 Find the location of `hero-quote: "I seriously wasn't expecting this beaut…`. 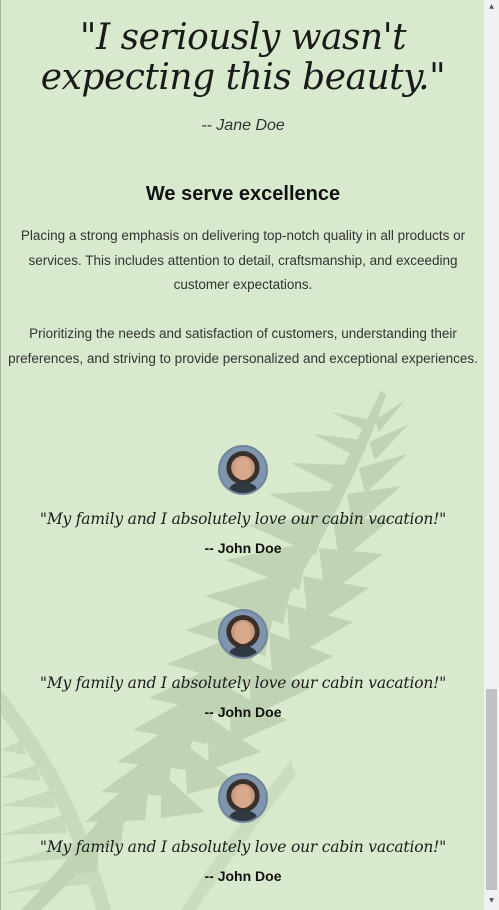

hero-quote: "I seriously wasn't expecting this beaut… is located at coordinates (242, 58).